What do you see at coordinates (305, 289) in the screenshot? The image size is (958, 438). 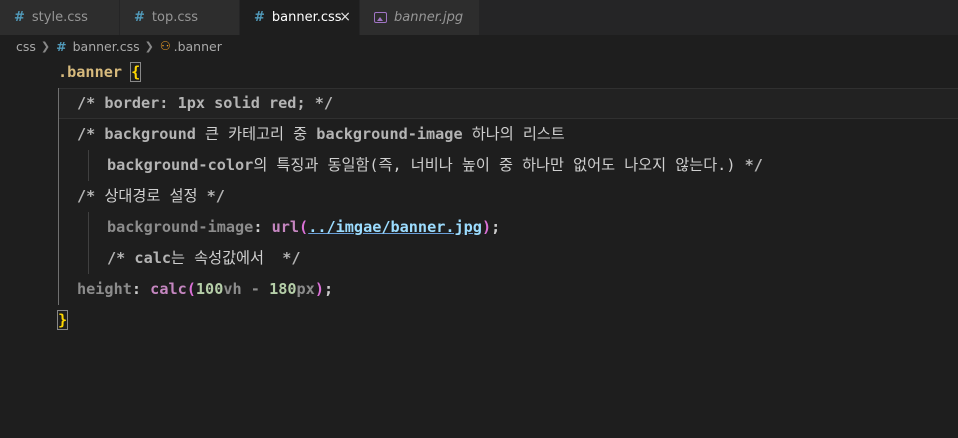 I see `unit: px` at bounding box center [305, 289].